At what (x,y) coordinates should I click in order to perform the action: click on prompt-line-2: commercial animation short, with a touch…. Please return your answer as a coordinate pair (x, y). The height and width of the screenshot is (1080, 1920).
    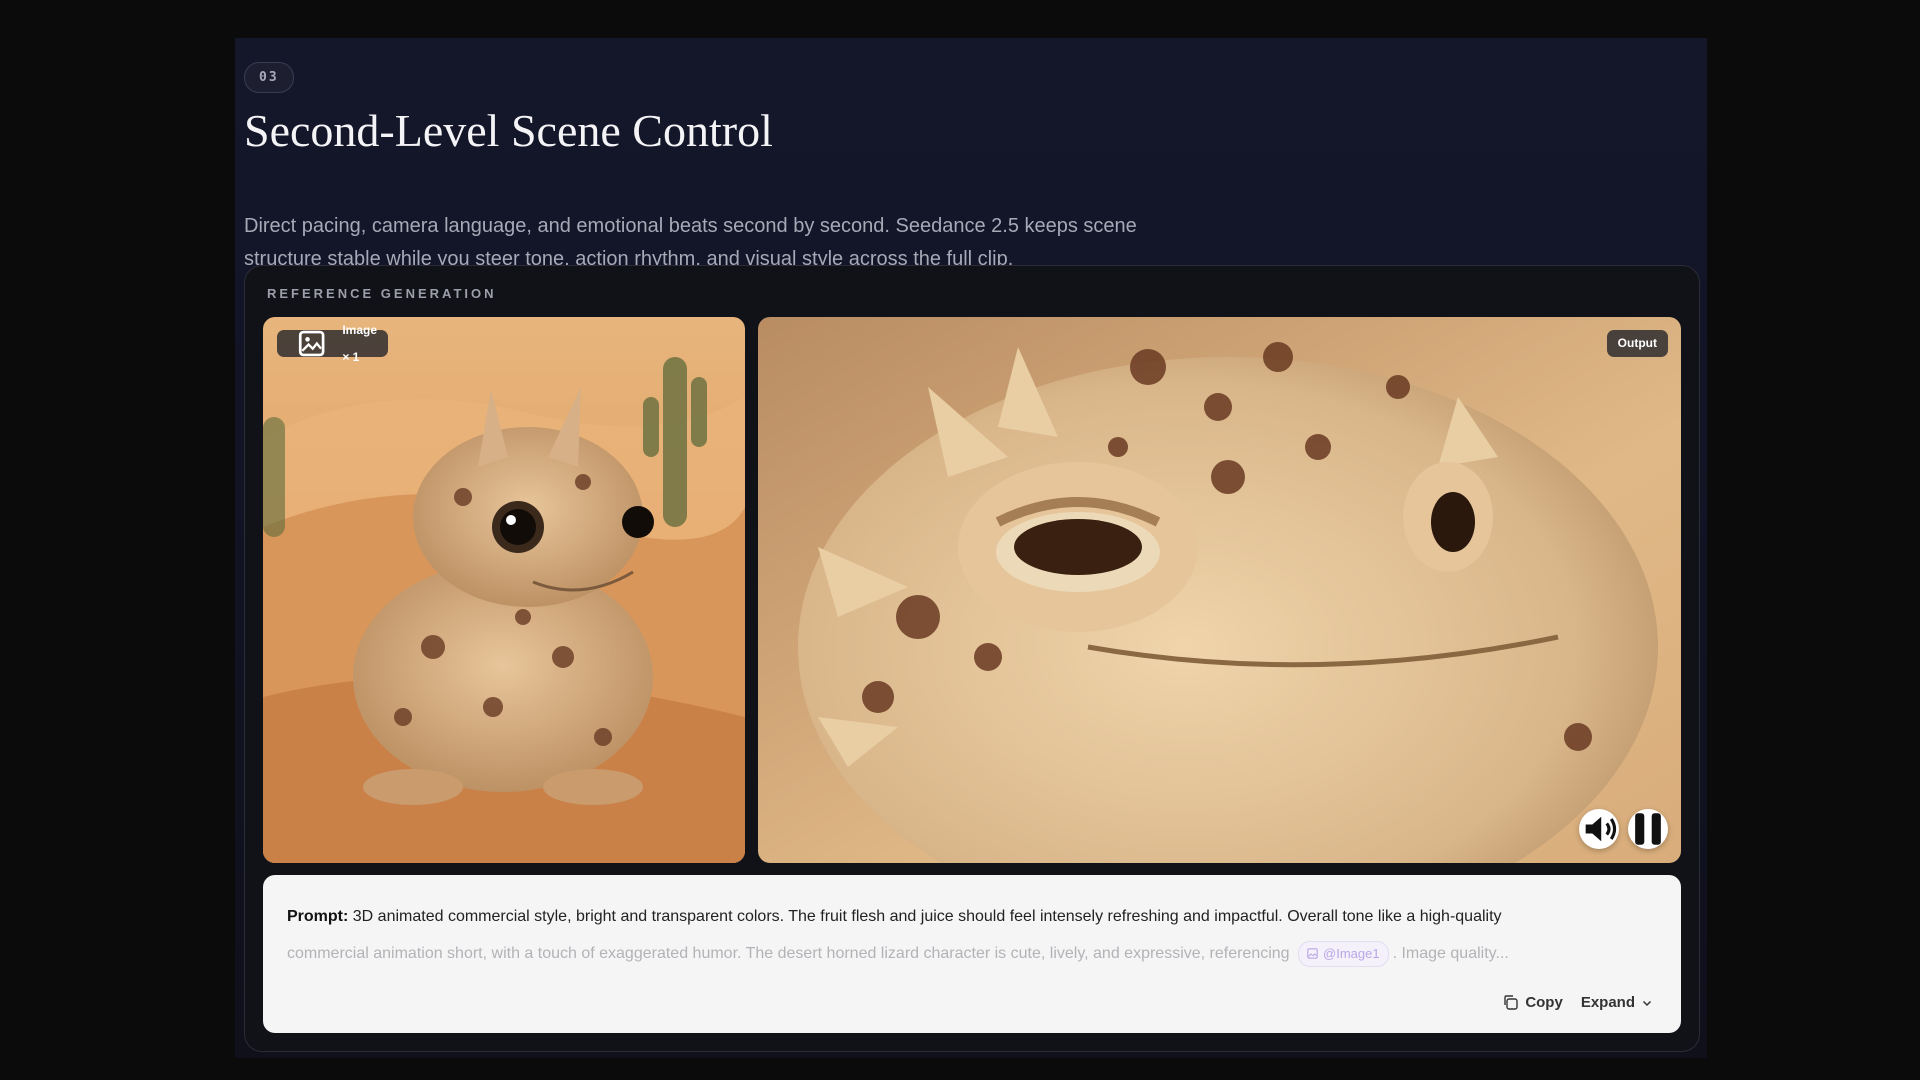
    Looking at the image, I should click on (972, 953).